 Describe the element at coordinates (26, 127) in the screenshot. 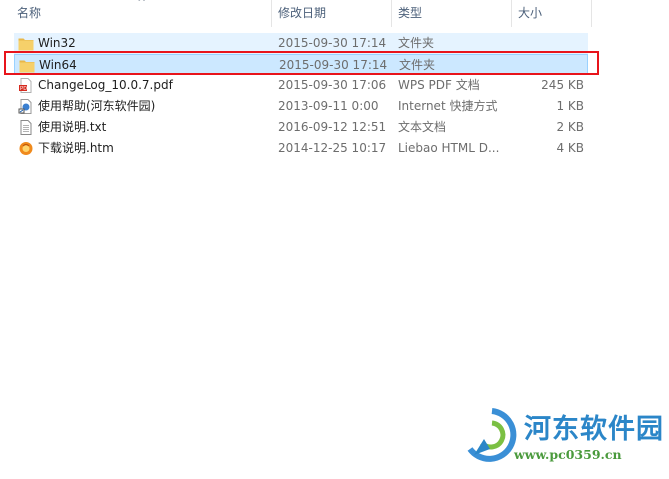

I see `text-document-icon` at that location.